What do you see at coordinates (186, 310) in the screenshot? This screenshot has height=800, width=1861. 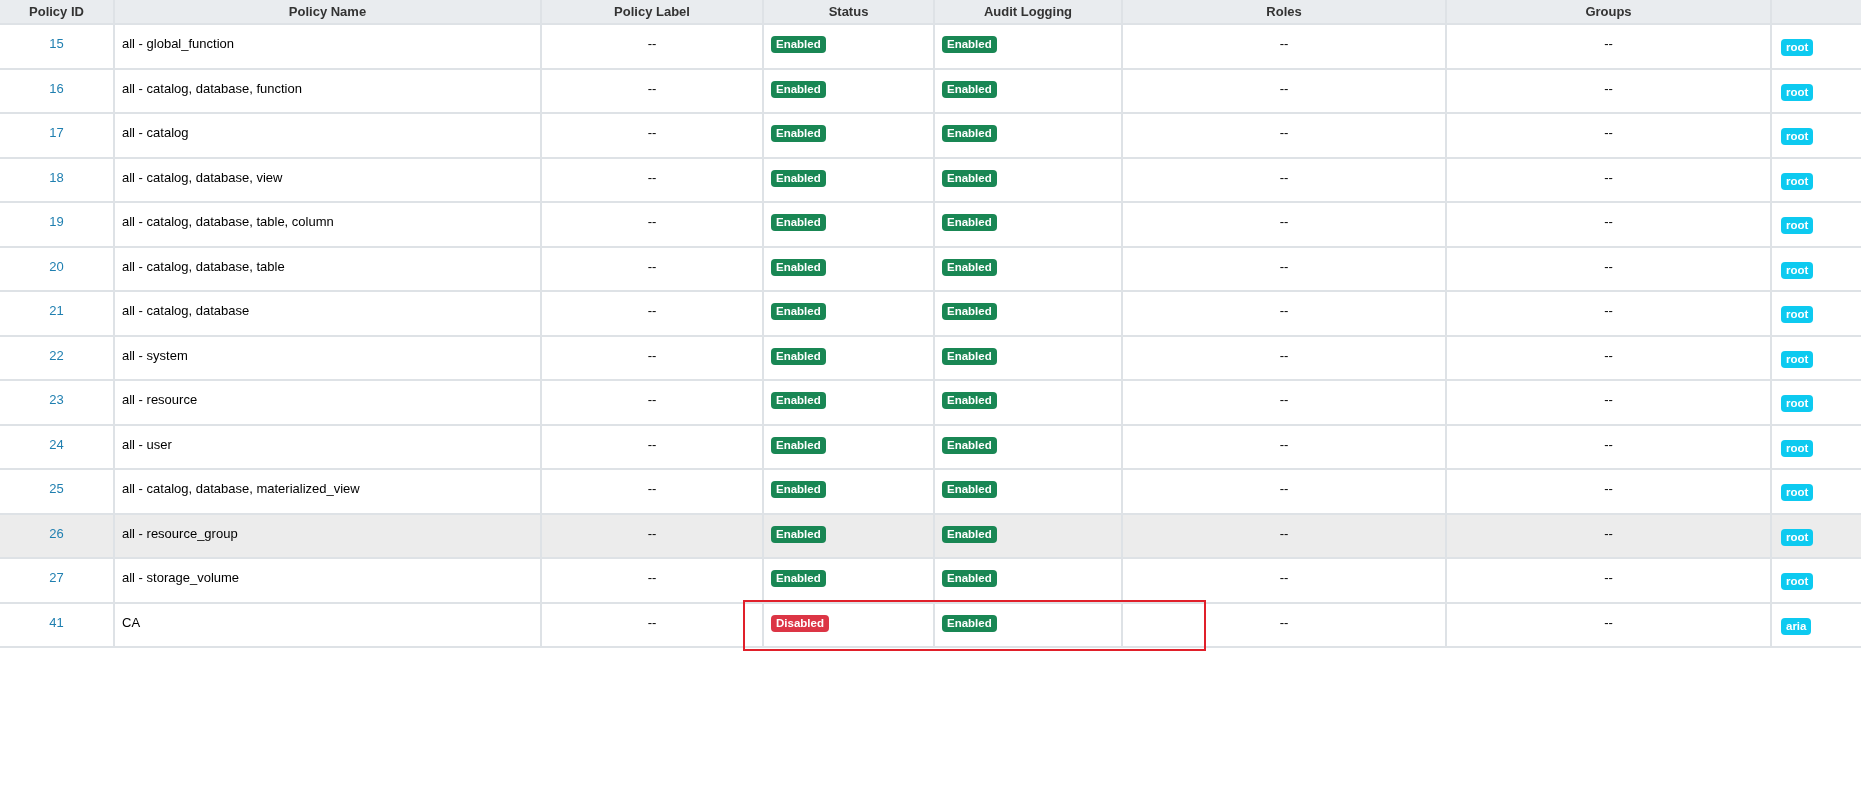 I see `policy-name: all - catalog, database` at bounding box center [186, 310].